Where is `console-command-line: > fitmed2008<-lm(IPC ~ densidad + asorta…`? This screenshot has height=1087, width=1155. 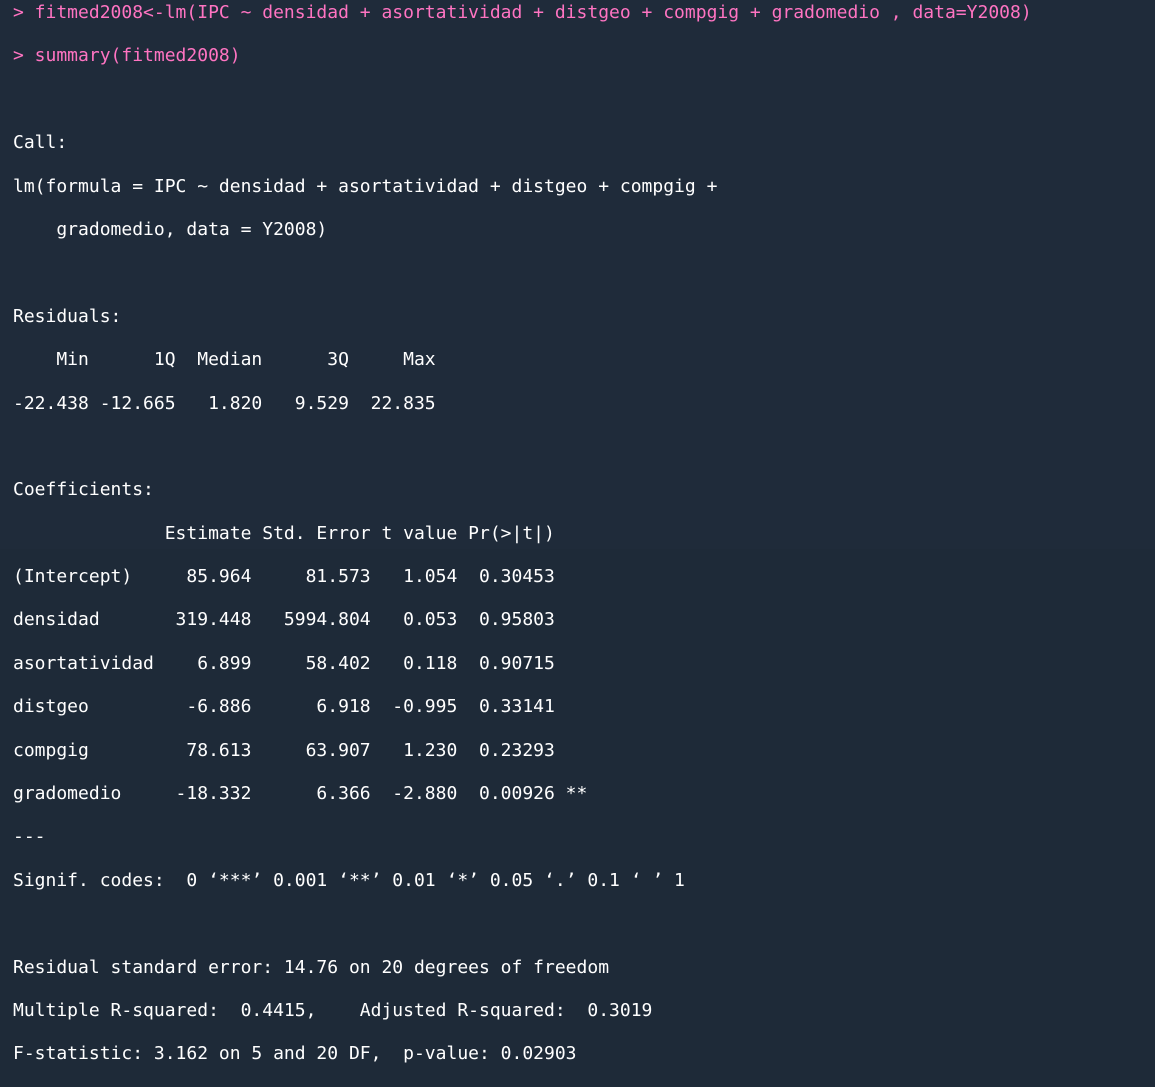
console-command-line: > fitmed2008<-lm(IPC ~ densidad + asorta… is located at coordinates (522, 12).